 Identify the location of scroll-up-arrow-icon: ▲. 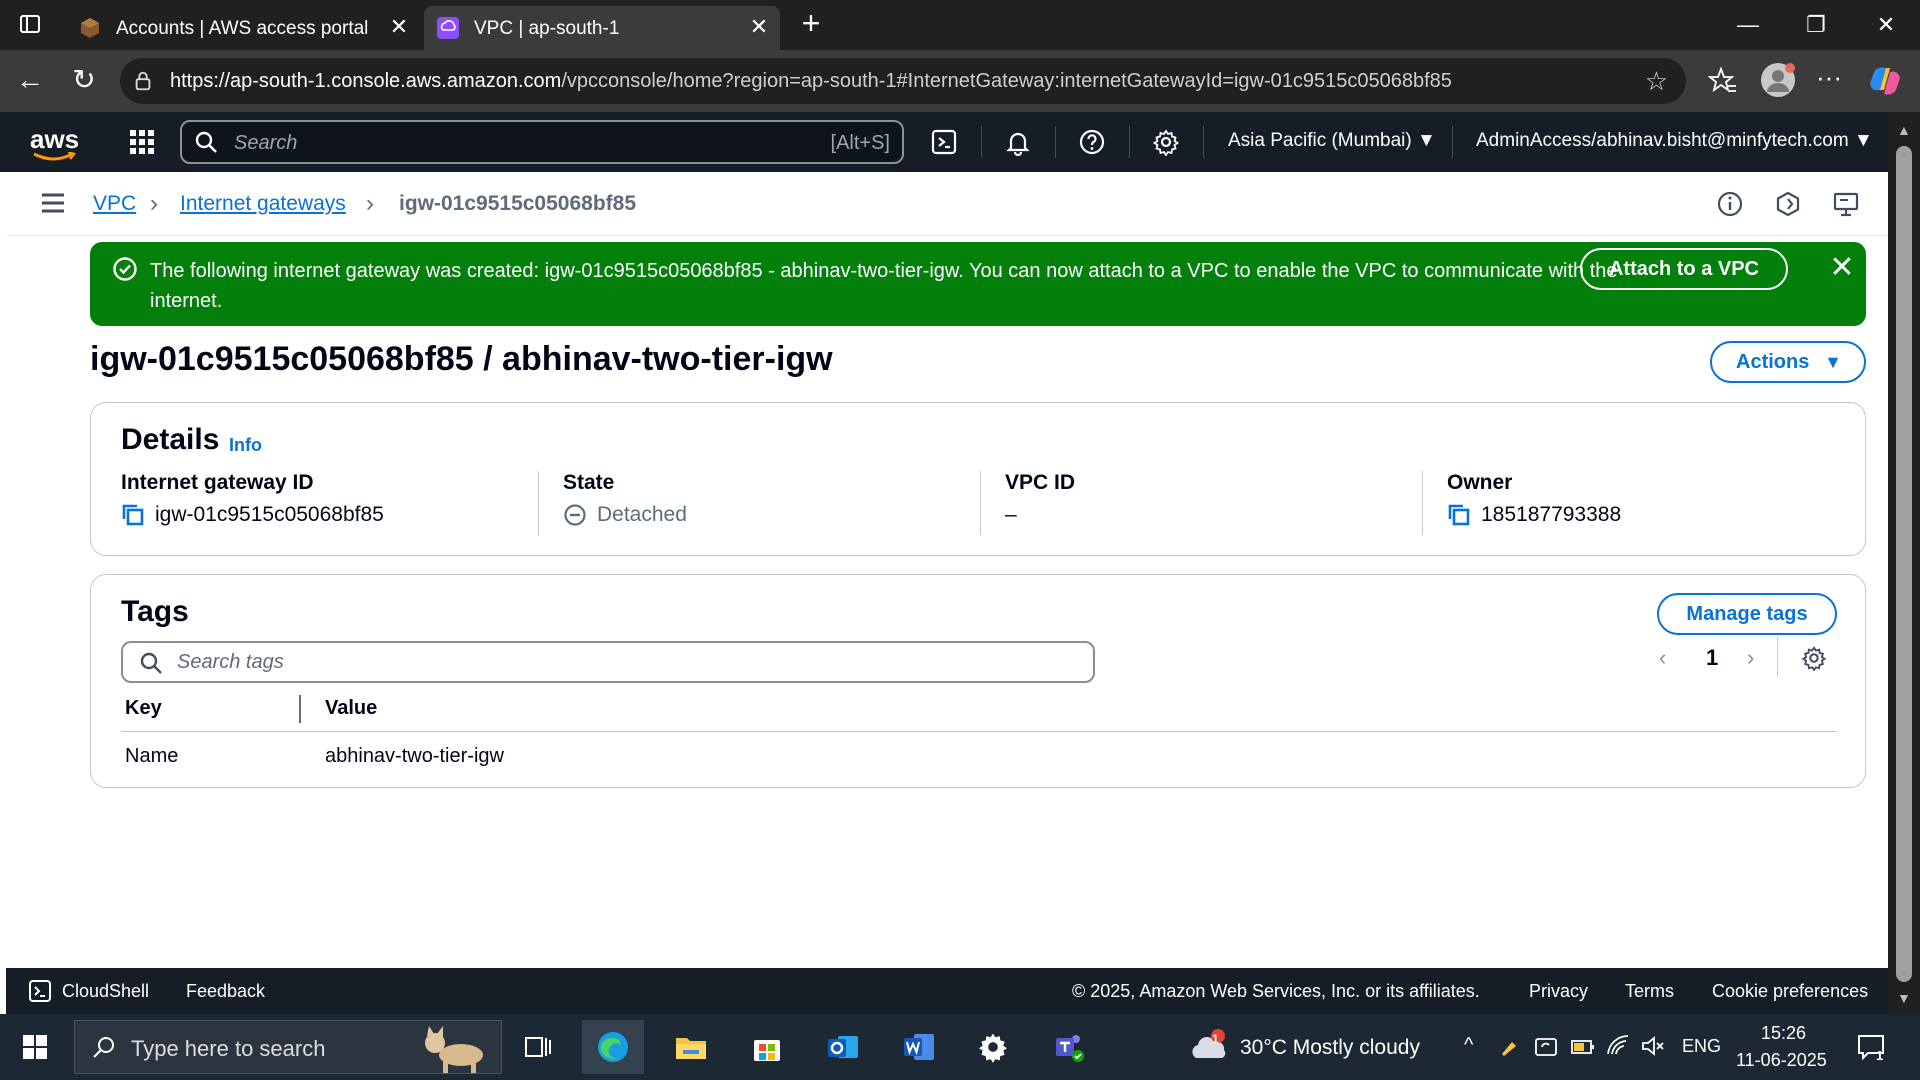
(1904, 130).